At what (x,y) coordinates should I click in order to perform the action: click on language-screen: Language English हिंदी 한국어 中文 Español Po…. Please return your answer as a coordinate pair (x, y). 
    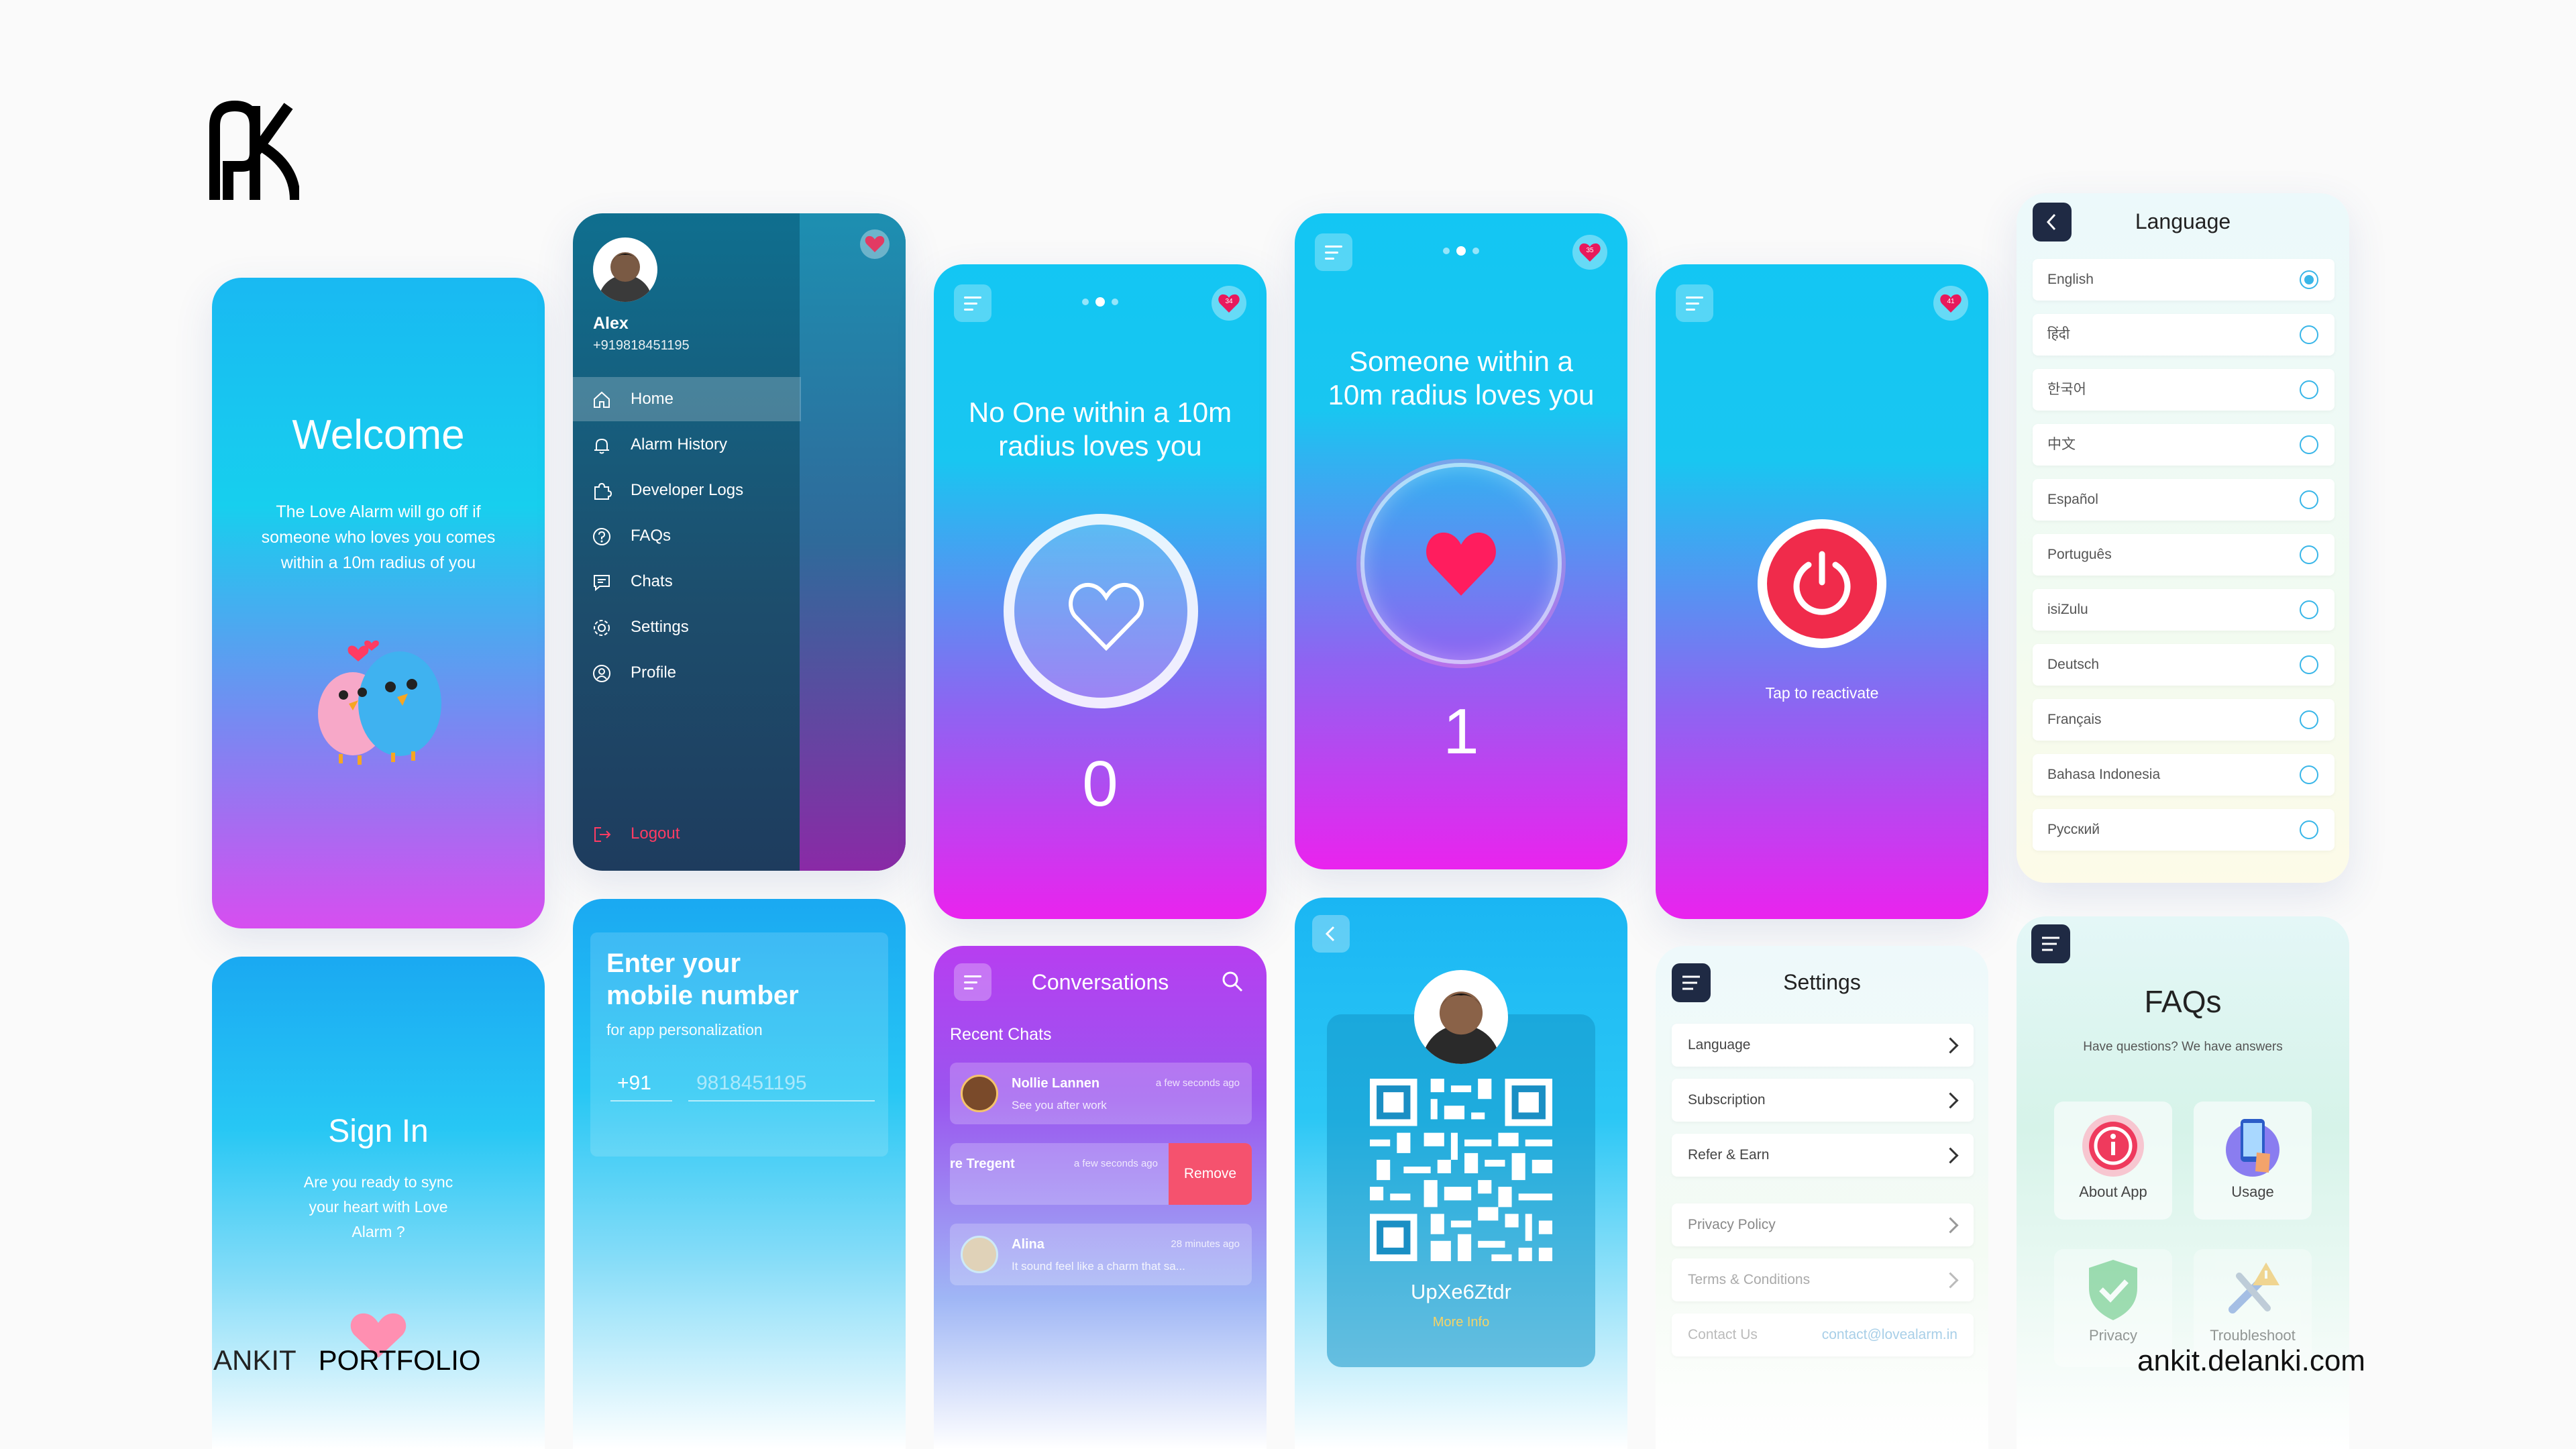
    Looking at the image, I should click on (2183, 538).